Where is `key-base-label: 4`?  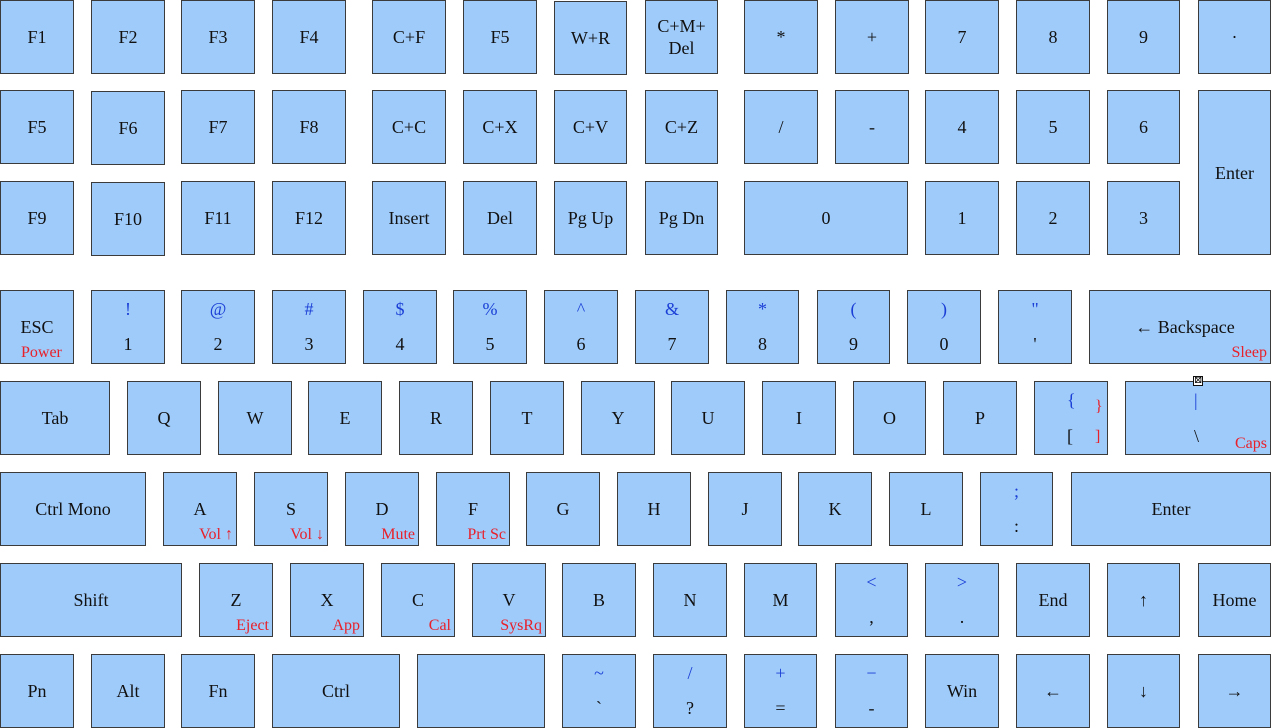
key-base-label: 4 is located at coordinates (400, 344).